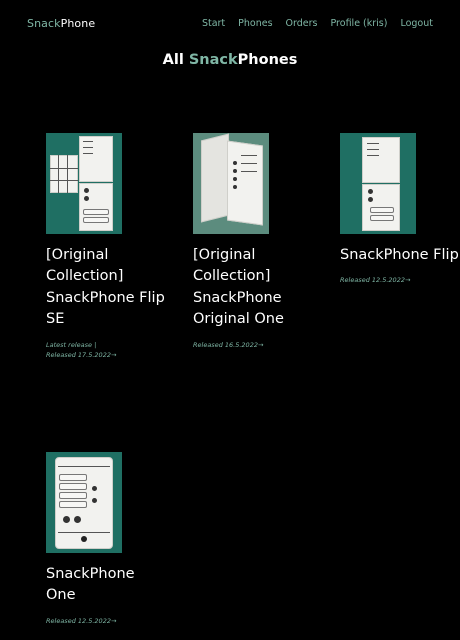 This screenshot has width=460, height=640. What do you see at coordinates (78, 23) in the screenshot?
I see `brand-rest: Phone` at bounding box center [78, 23].